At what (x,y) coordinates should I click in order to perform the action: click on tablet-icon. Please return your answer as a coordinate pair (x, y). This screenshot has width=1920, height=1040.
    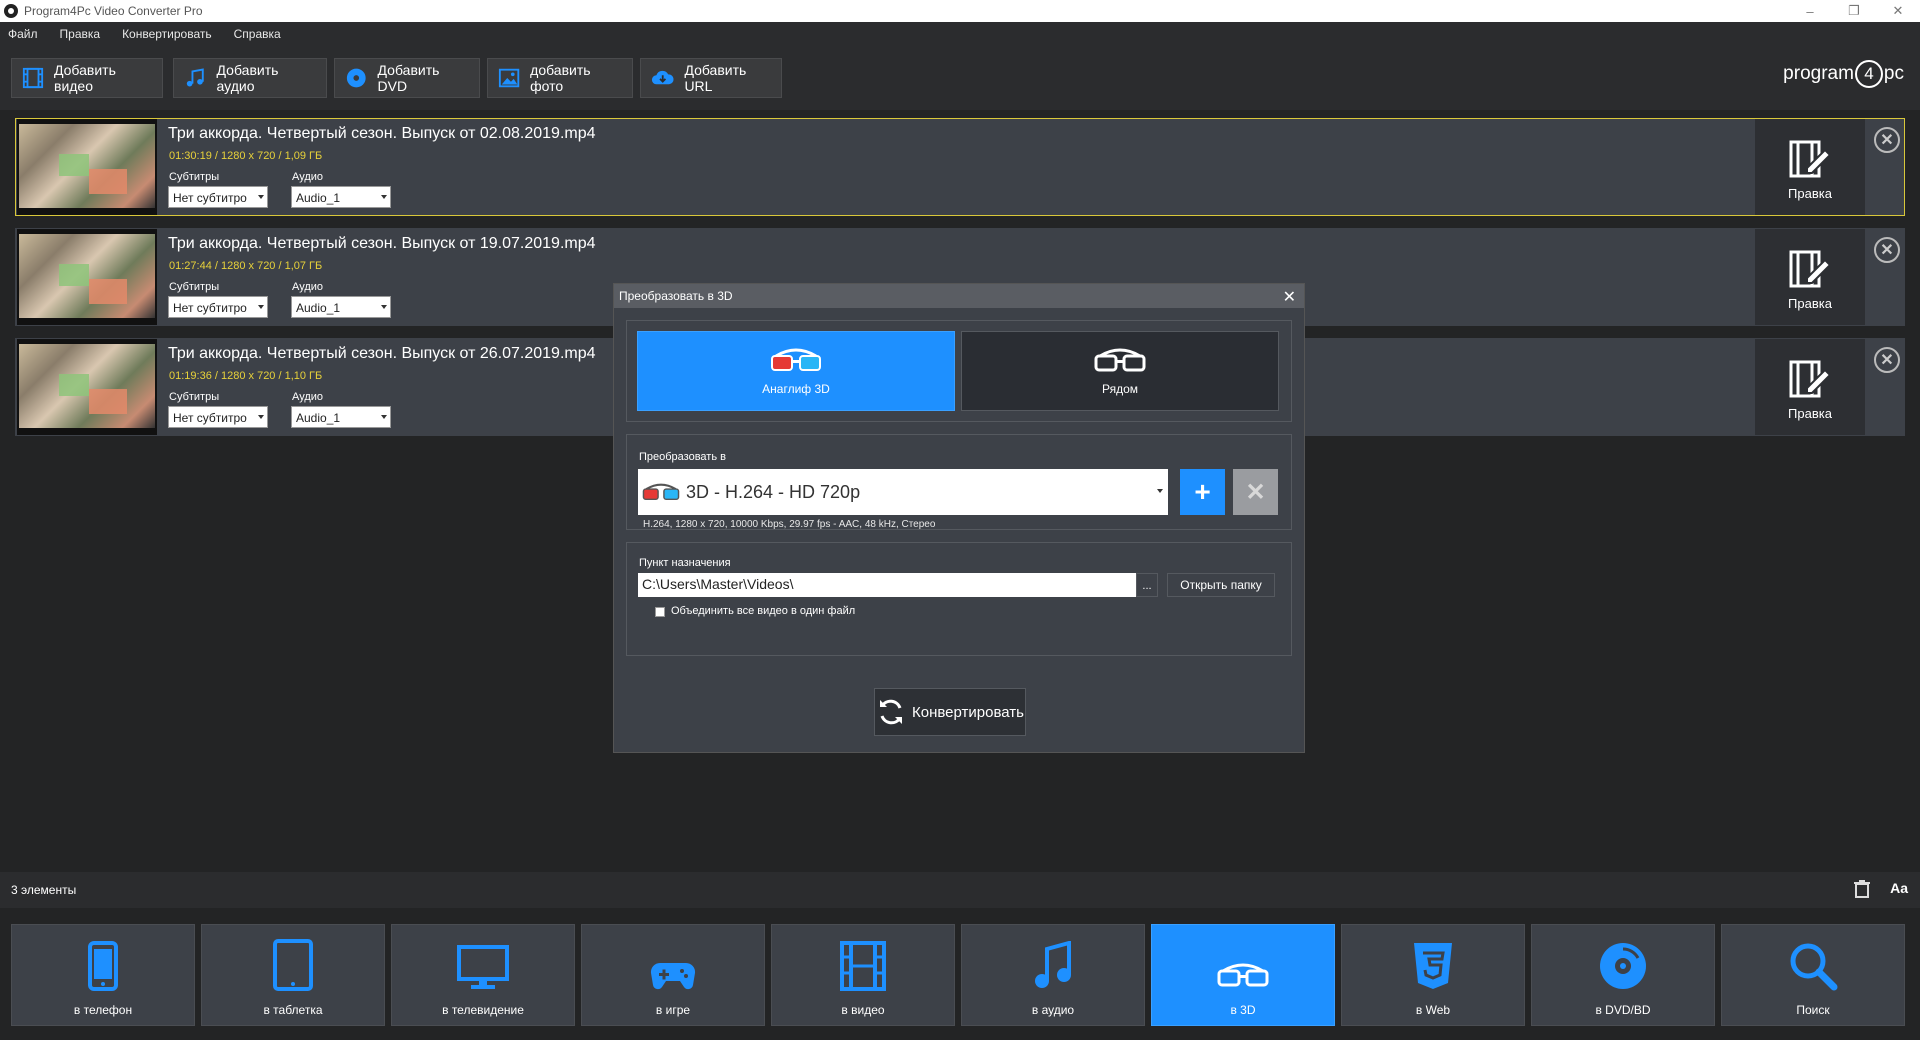
    Looking at the image, I should click on (293, 965).